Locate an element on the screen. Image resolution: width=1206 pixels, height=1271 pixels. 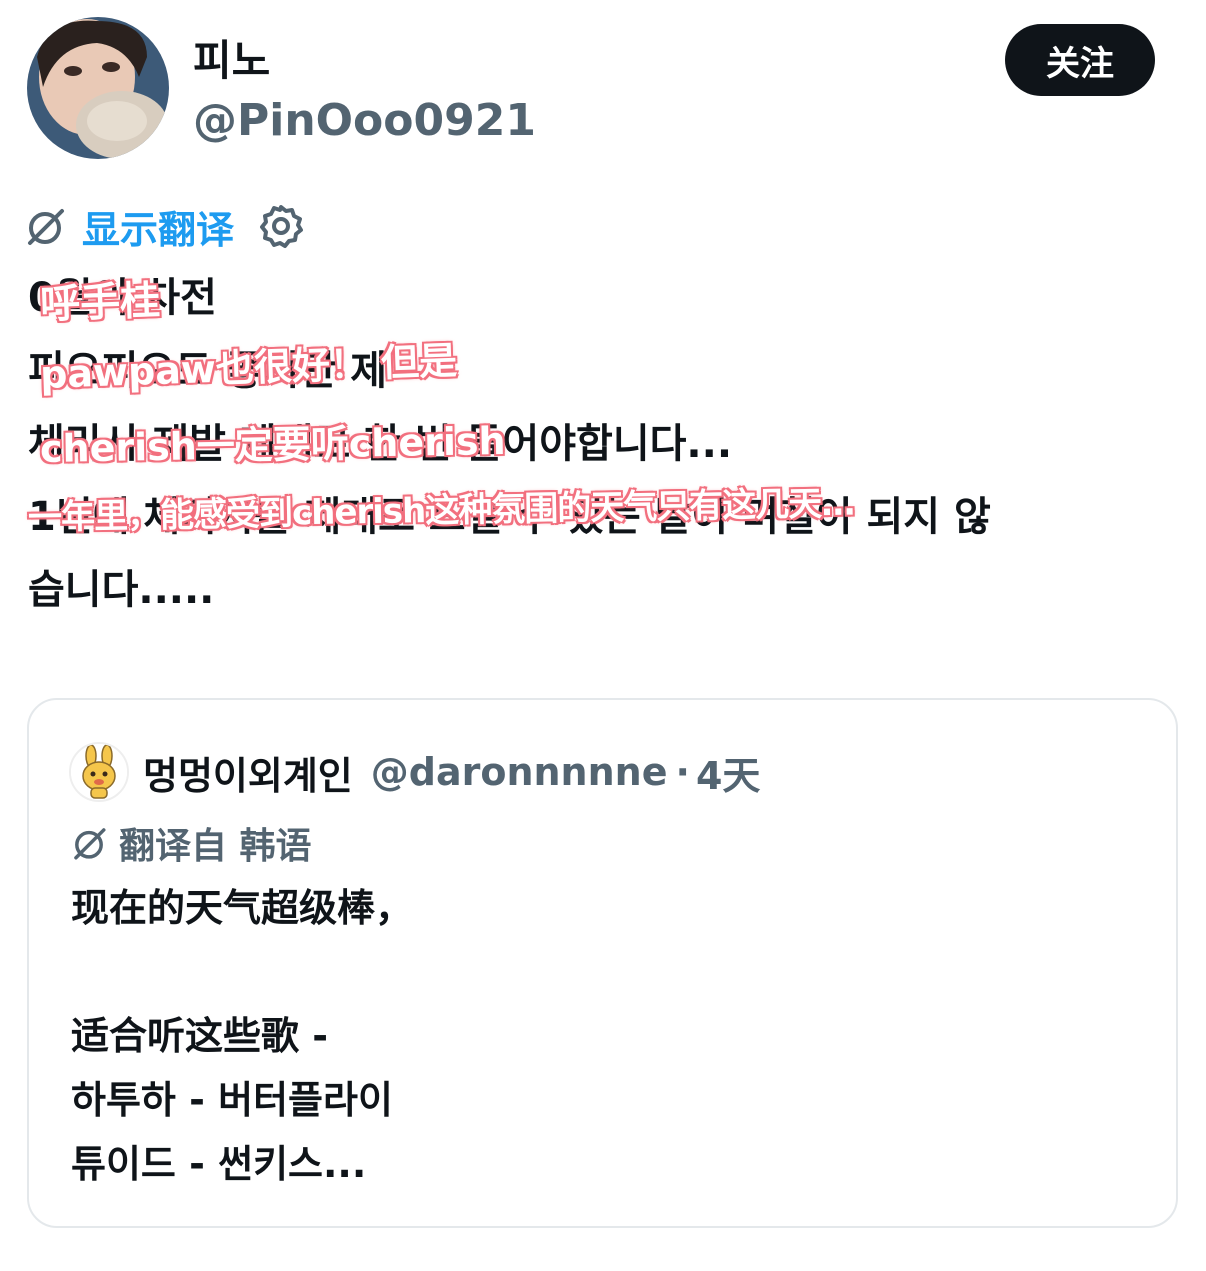
overlay-text-line: cherish一定要听cherish is located at coordinates (273, 445).